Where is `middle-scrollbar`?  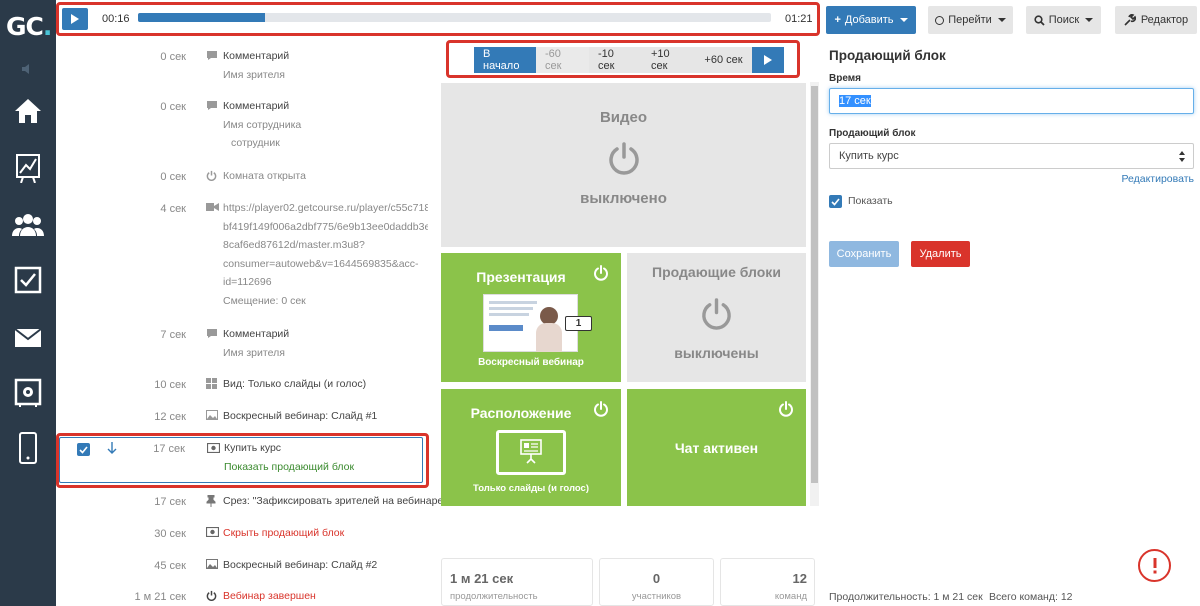 middle-scrollbar is located at coordinates (814, 294).